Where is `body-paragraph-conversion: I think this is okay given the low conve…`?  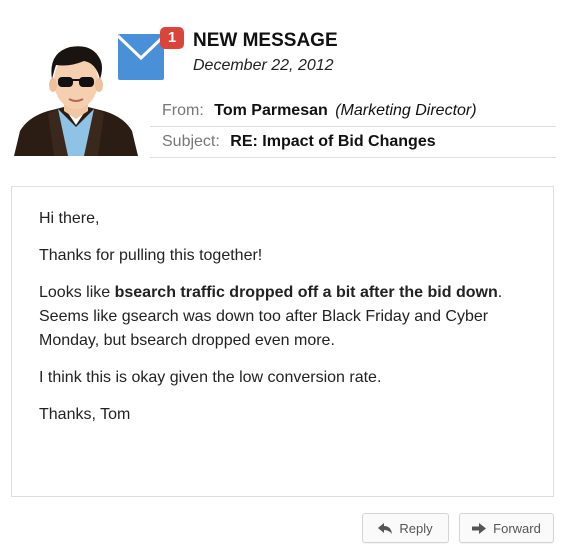 body-paragraph-conversion: I think this is okay given the low conve… is located at coordinates (210, 377).